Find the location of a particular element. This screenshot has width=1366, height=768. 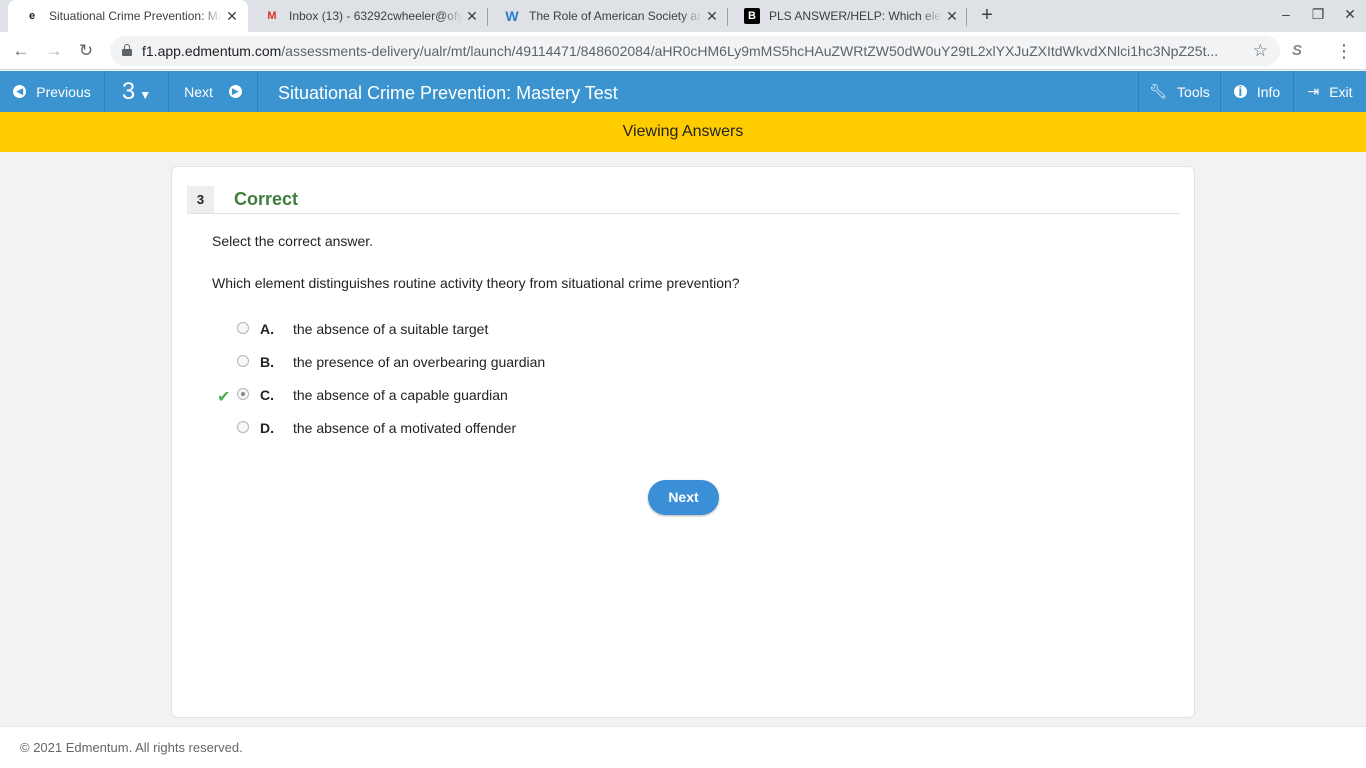

browser-menu-icon: ⋮ is located at coordinates (1344, 51).